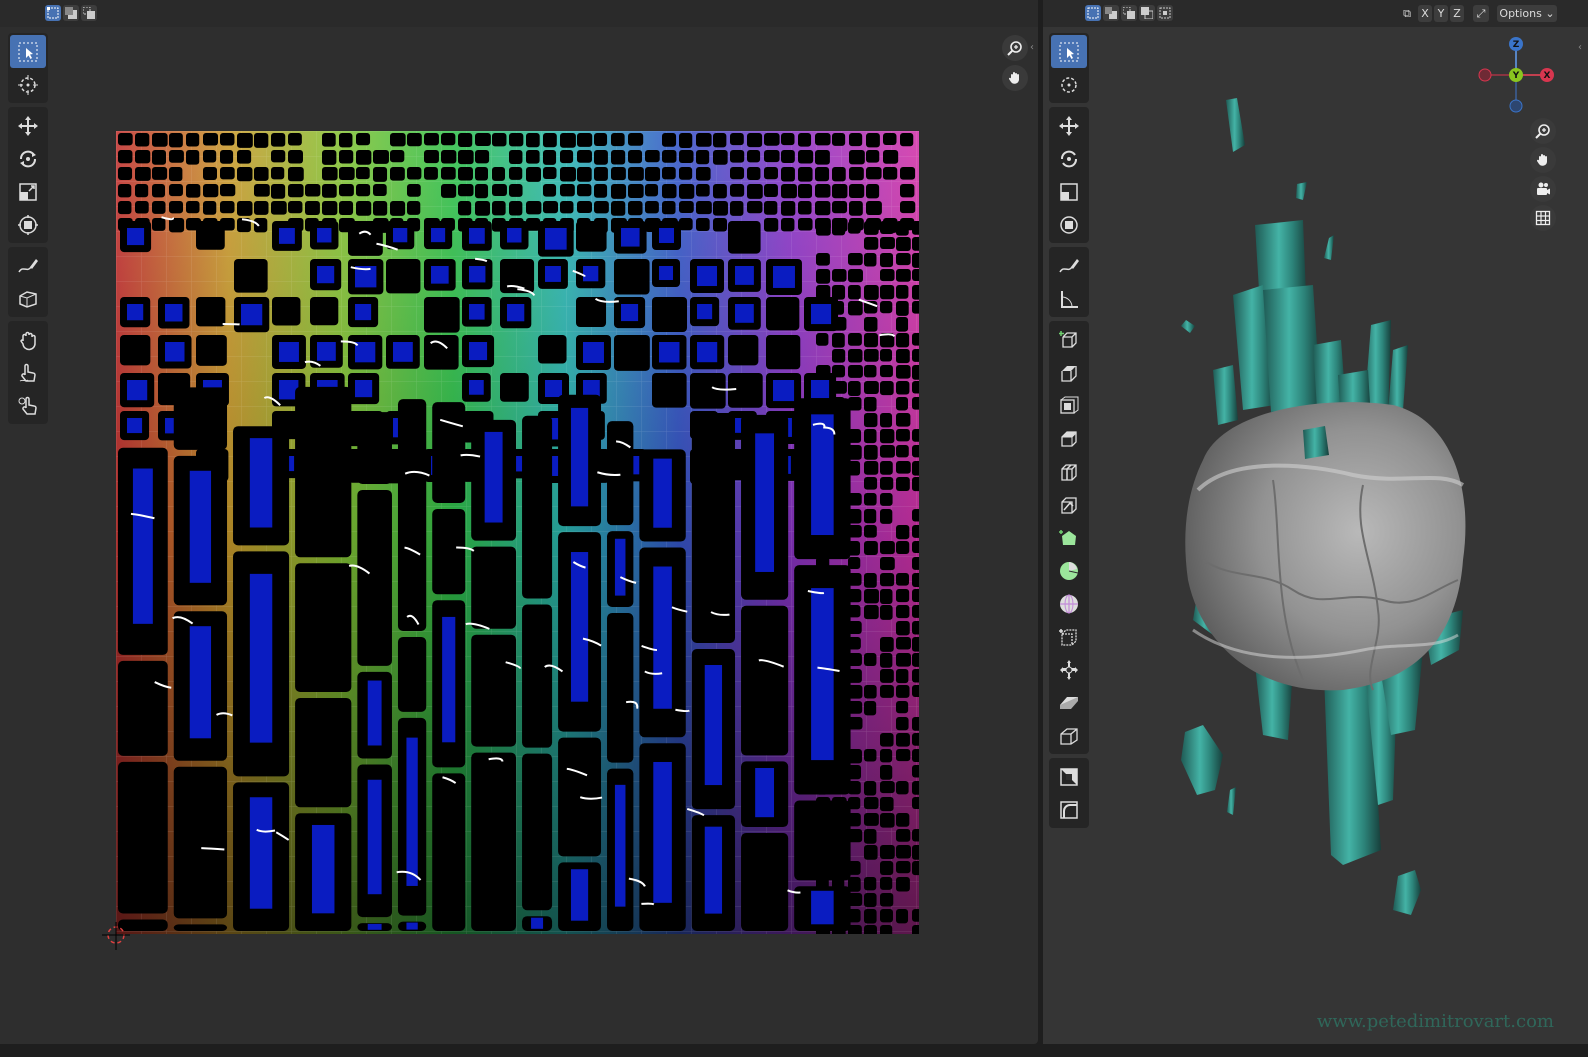  I want to click on vp-vertex-select-button, so click(1093, 13).